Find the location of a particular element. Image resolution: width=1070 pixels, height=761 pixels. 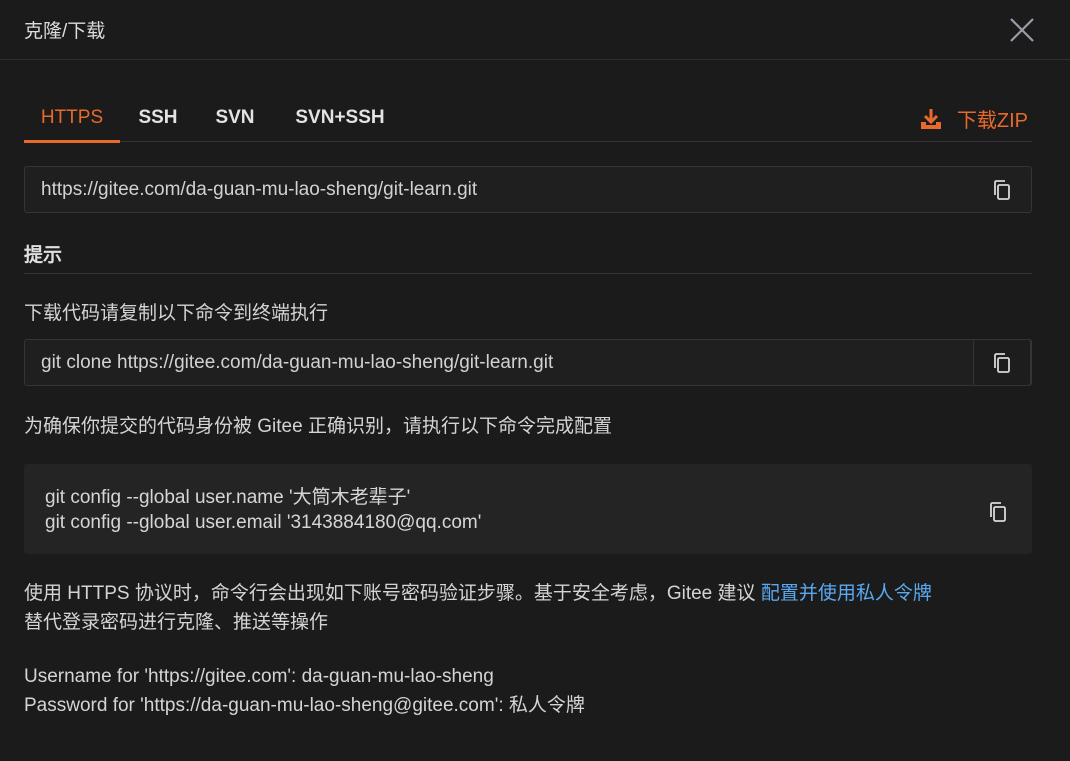

copy-clone-command-button is located at coordinates (1002, 362).